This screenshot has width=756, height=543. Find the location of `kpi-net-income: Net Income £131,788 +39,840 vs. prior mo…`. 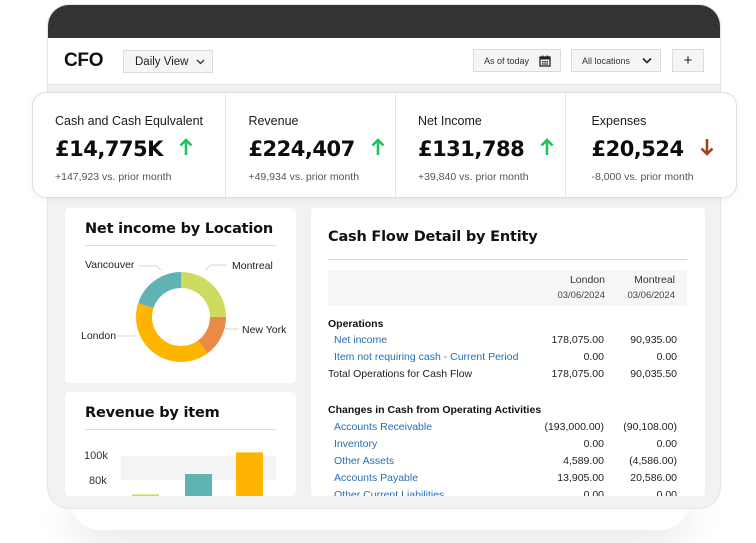

kpi-net-income: Net Income £131,788 +39,840 vs. prior mo… is located at coordinates (481, 145).